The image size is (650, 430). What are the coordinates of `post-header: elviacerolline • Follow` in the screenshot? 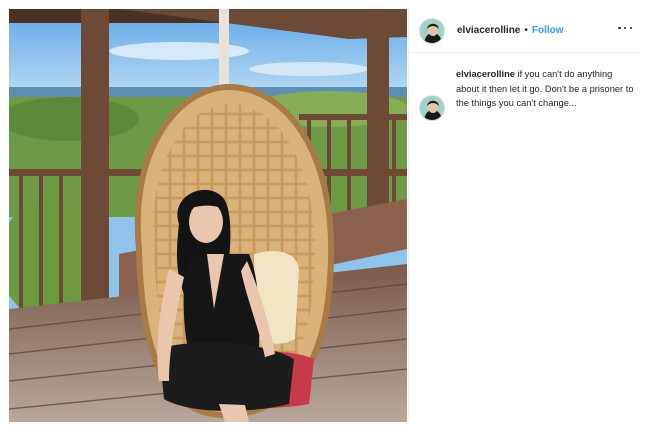 It's located at (524, 31).